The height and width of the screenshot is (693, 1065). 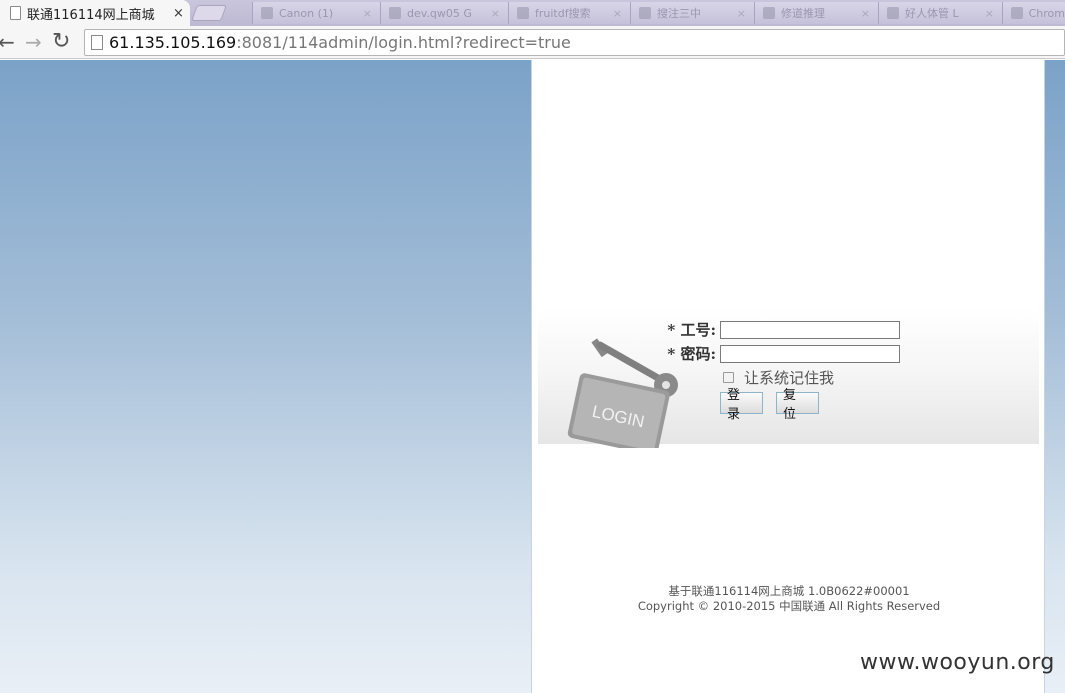 I want to click on tab-active: 联通116114网上商城 ×, so click(x=95, y=13).